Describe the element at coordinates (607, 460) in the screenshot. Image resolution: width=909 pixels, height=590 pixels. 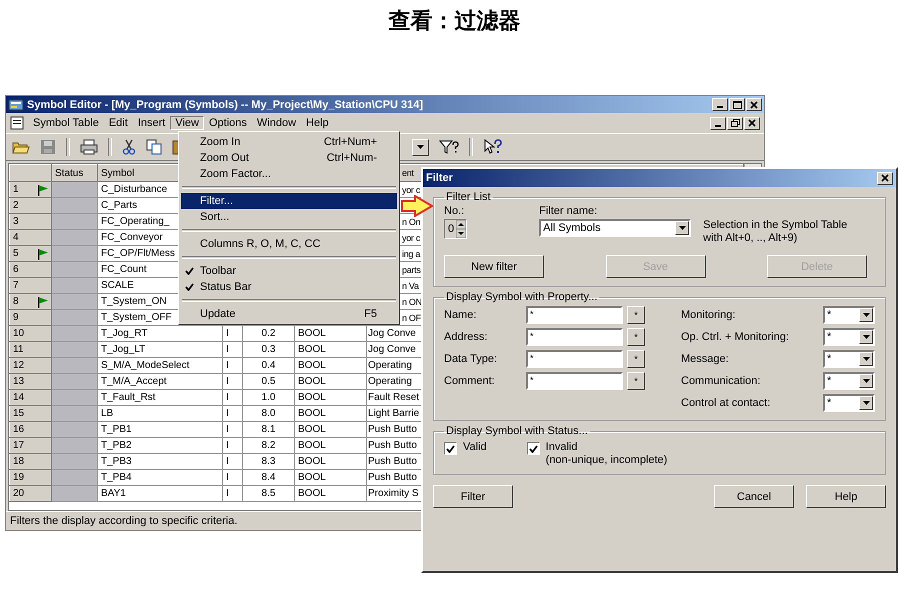
I see `checkbox-note: (non-unique, incomplete)` at that location.